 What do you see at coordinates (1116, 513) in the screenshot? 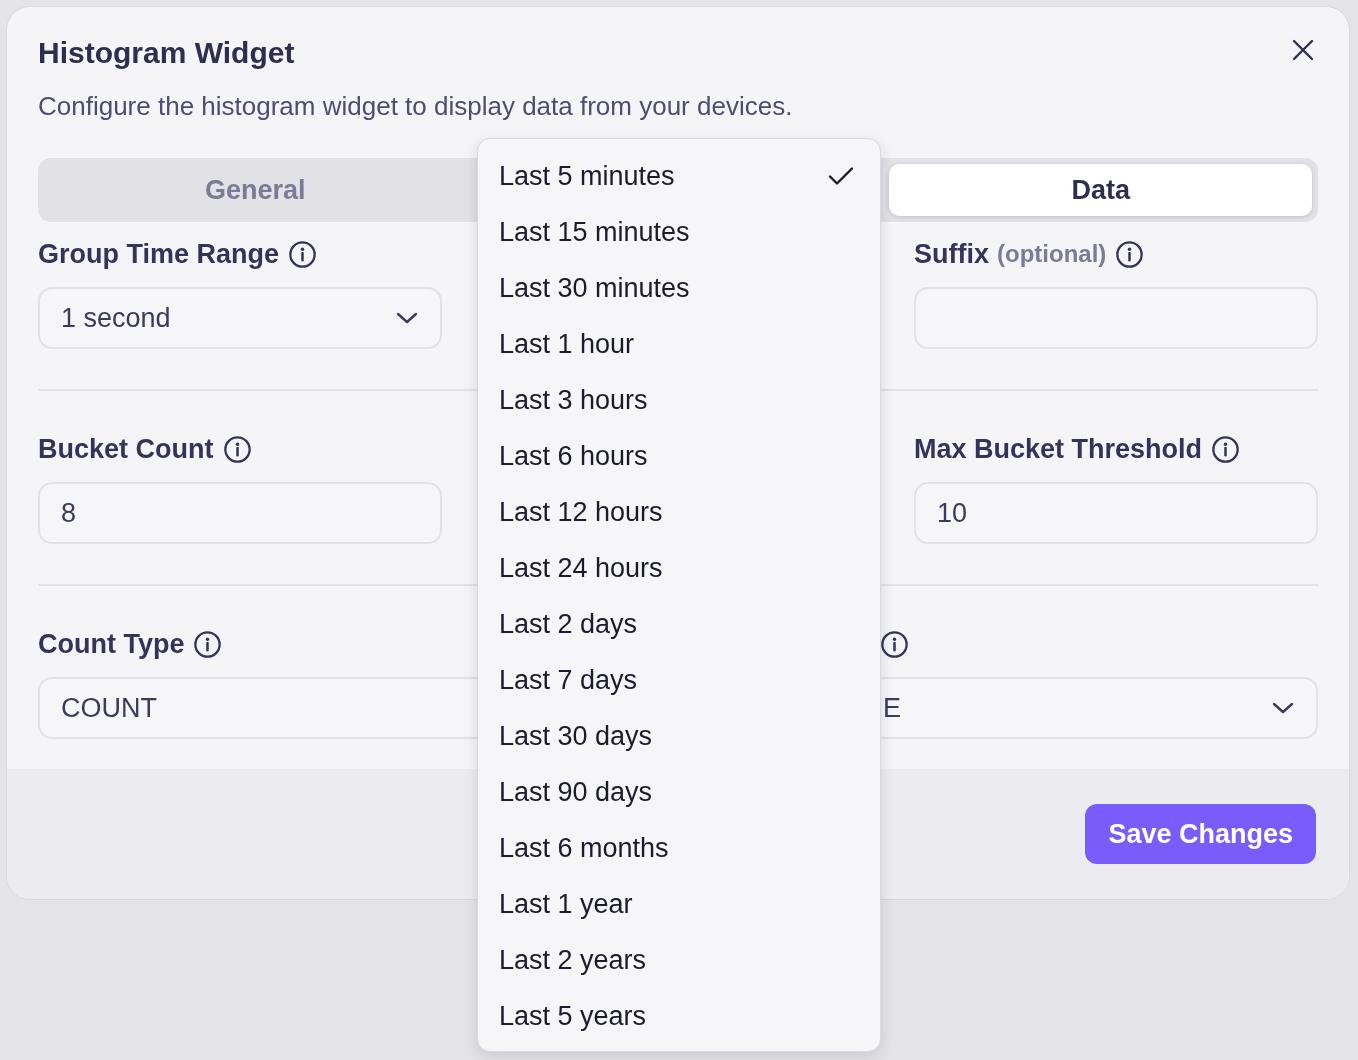
I see `text-field: 10` at bounding box center [1116, 513].